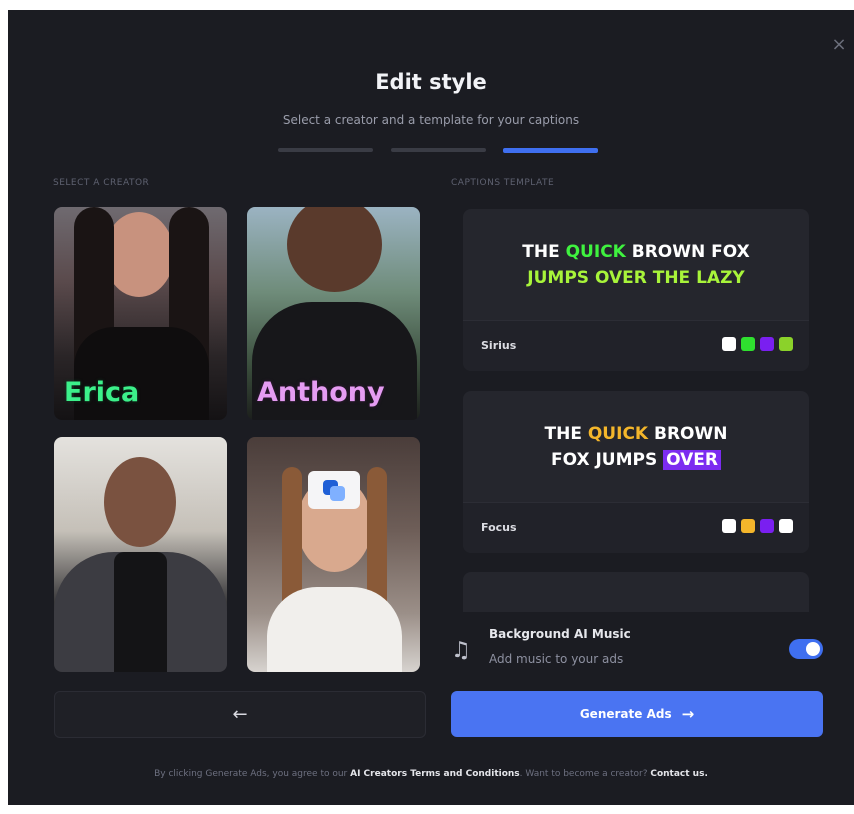  Describe the element at coordinates (636, 527) in the screenshot. I see `template-bar: Focus` at that location.